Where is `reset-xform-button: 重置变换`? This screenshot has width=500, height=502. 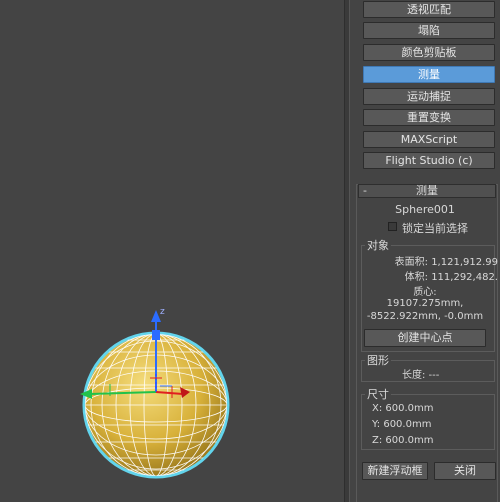 reset-xform-button: 重置变换 is located at coordinates (429, 117).